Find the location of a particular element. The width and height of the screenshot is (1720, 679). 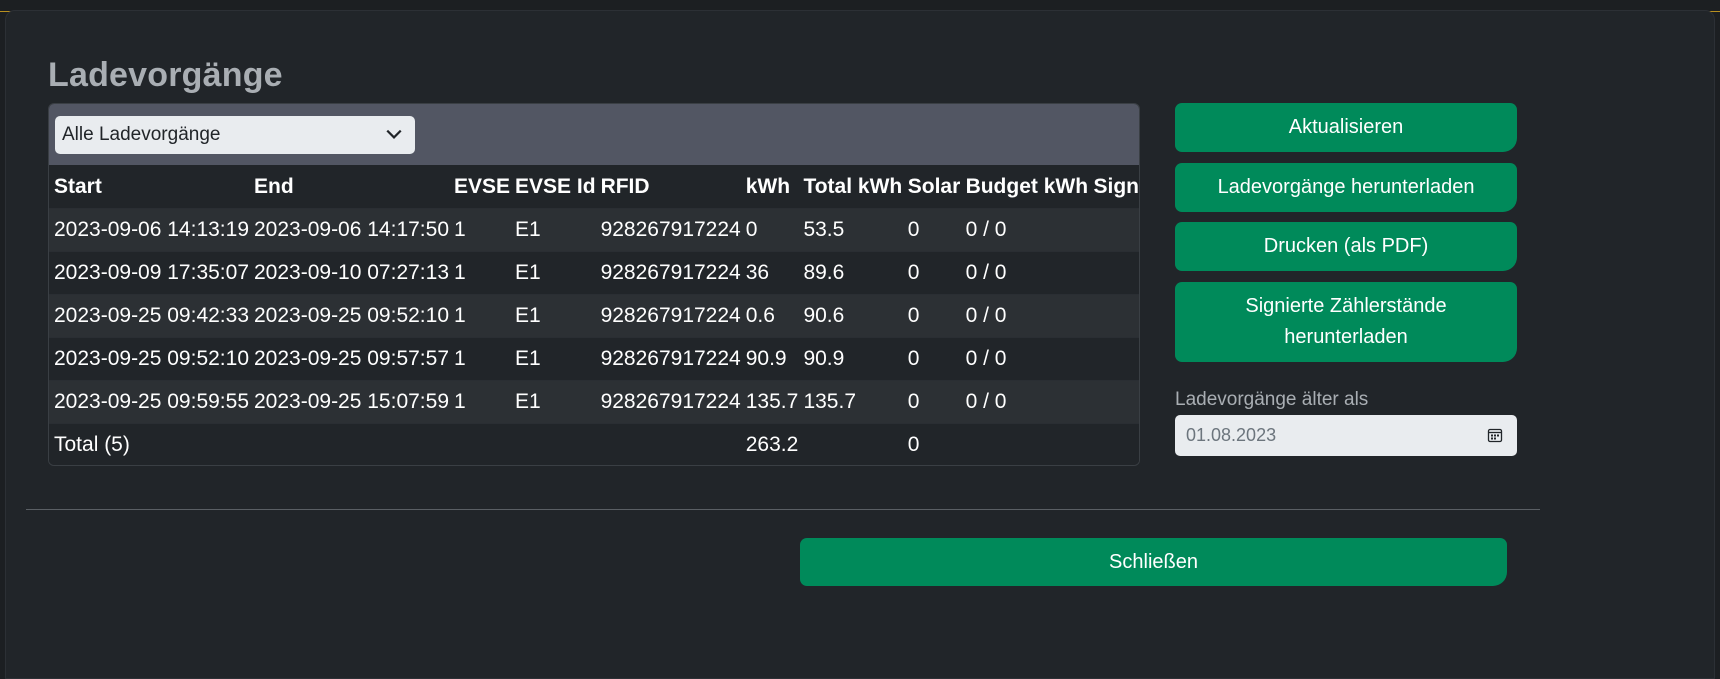

chevron-down-icon is located at coordinates (394, 134).